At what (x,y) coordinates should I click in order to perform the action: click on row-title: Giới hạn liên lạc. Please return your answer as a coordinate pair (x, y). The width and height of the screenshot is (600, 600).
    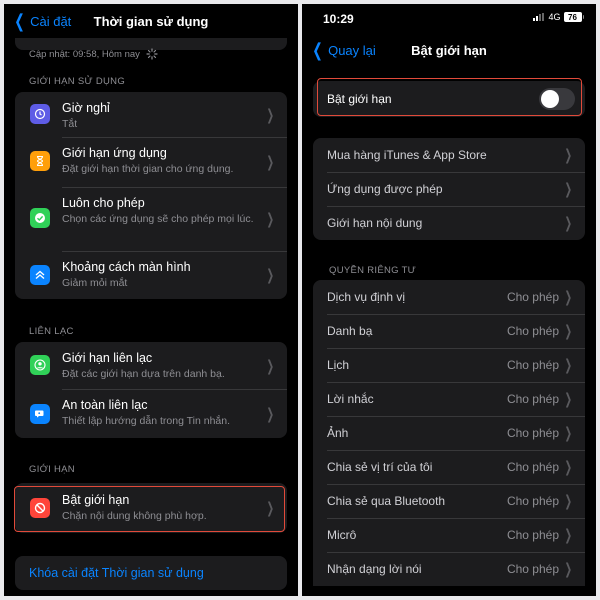
    Looking at the image, I should click on (107, 358).